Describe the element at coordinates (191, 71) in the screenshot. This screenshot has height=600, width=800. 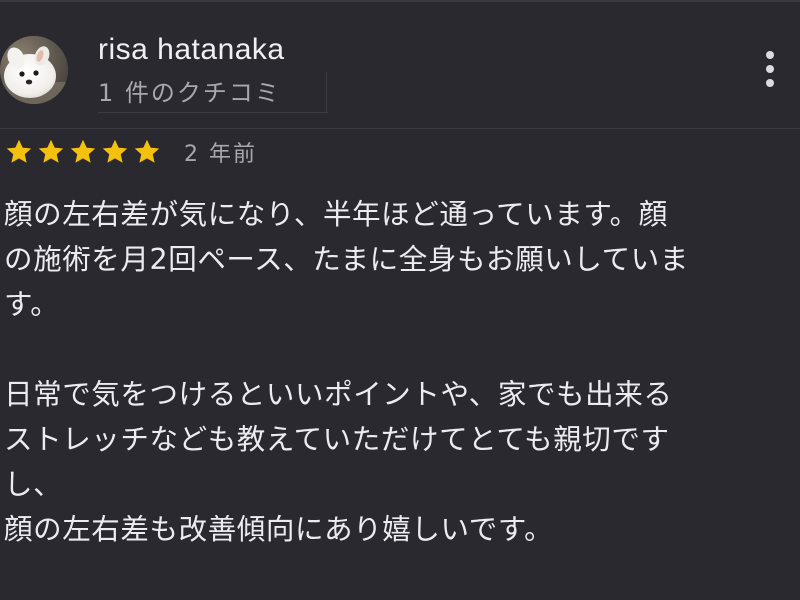
I see `review-header: risa hatanaka 1 件のクチコミ` at that location.